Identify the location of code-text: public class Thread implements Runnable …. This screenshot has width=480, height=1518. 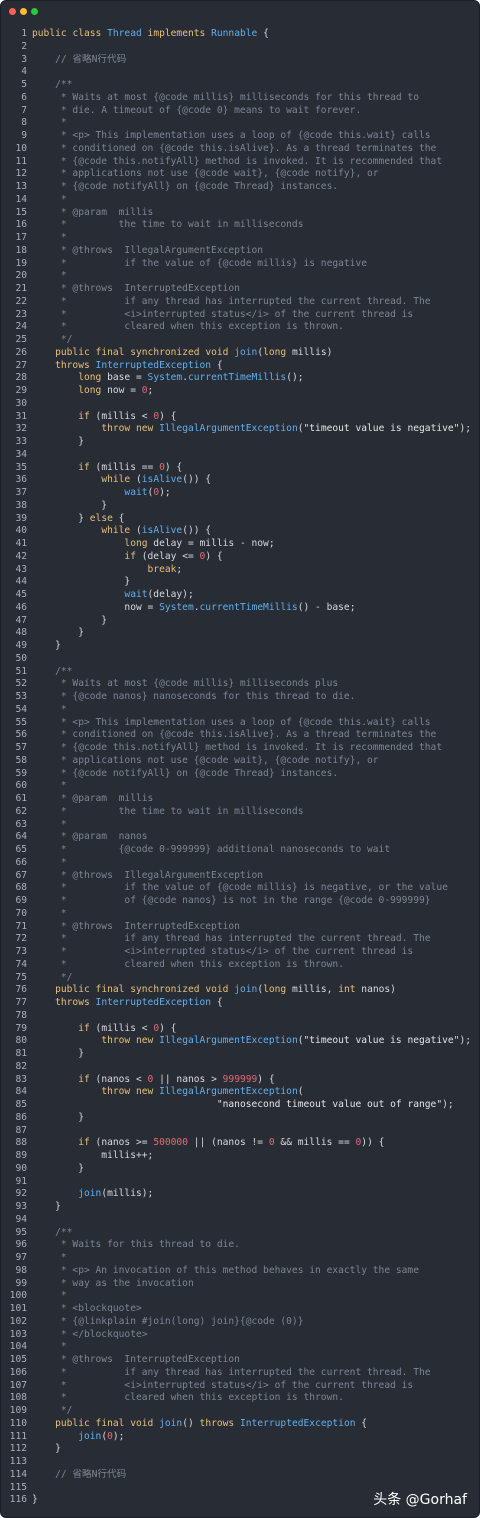
(150, 33).